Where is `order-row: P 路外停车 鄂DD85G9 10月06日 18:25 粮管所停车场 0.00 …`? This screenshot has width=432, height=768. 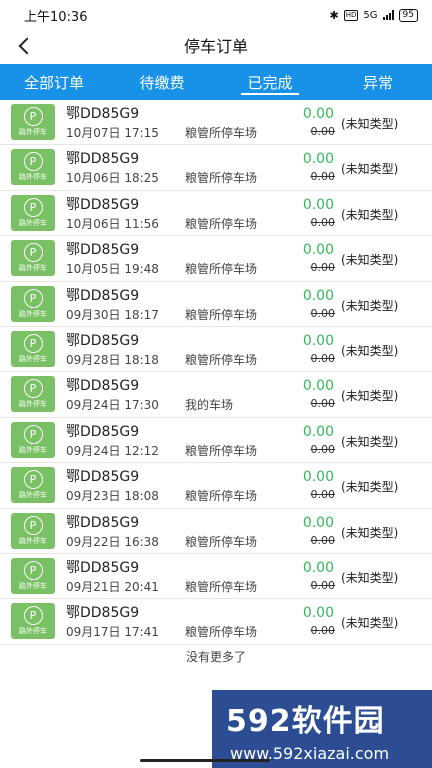
order-row: P 路外停车 鄂DD85G9 10月06日 18:25 粮管所停车场 0.00 … is located at coordinates (216, 168).